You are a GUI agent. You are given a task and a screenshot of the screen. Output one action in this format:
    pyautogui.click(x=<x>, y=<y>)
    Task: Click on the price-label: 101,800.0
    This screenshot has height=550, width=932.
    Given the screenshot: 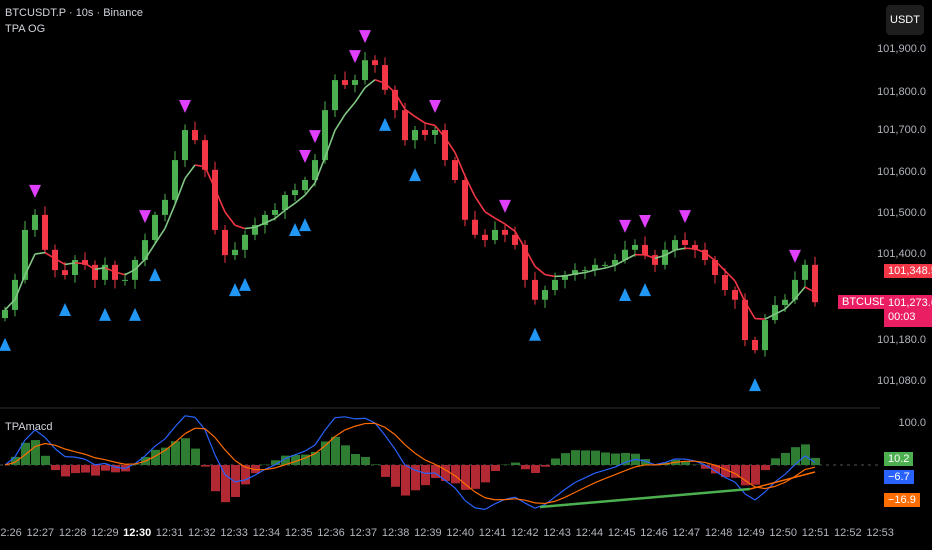 What is the action you would take?
    pyautogui.click(x=901, y=92)
    